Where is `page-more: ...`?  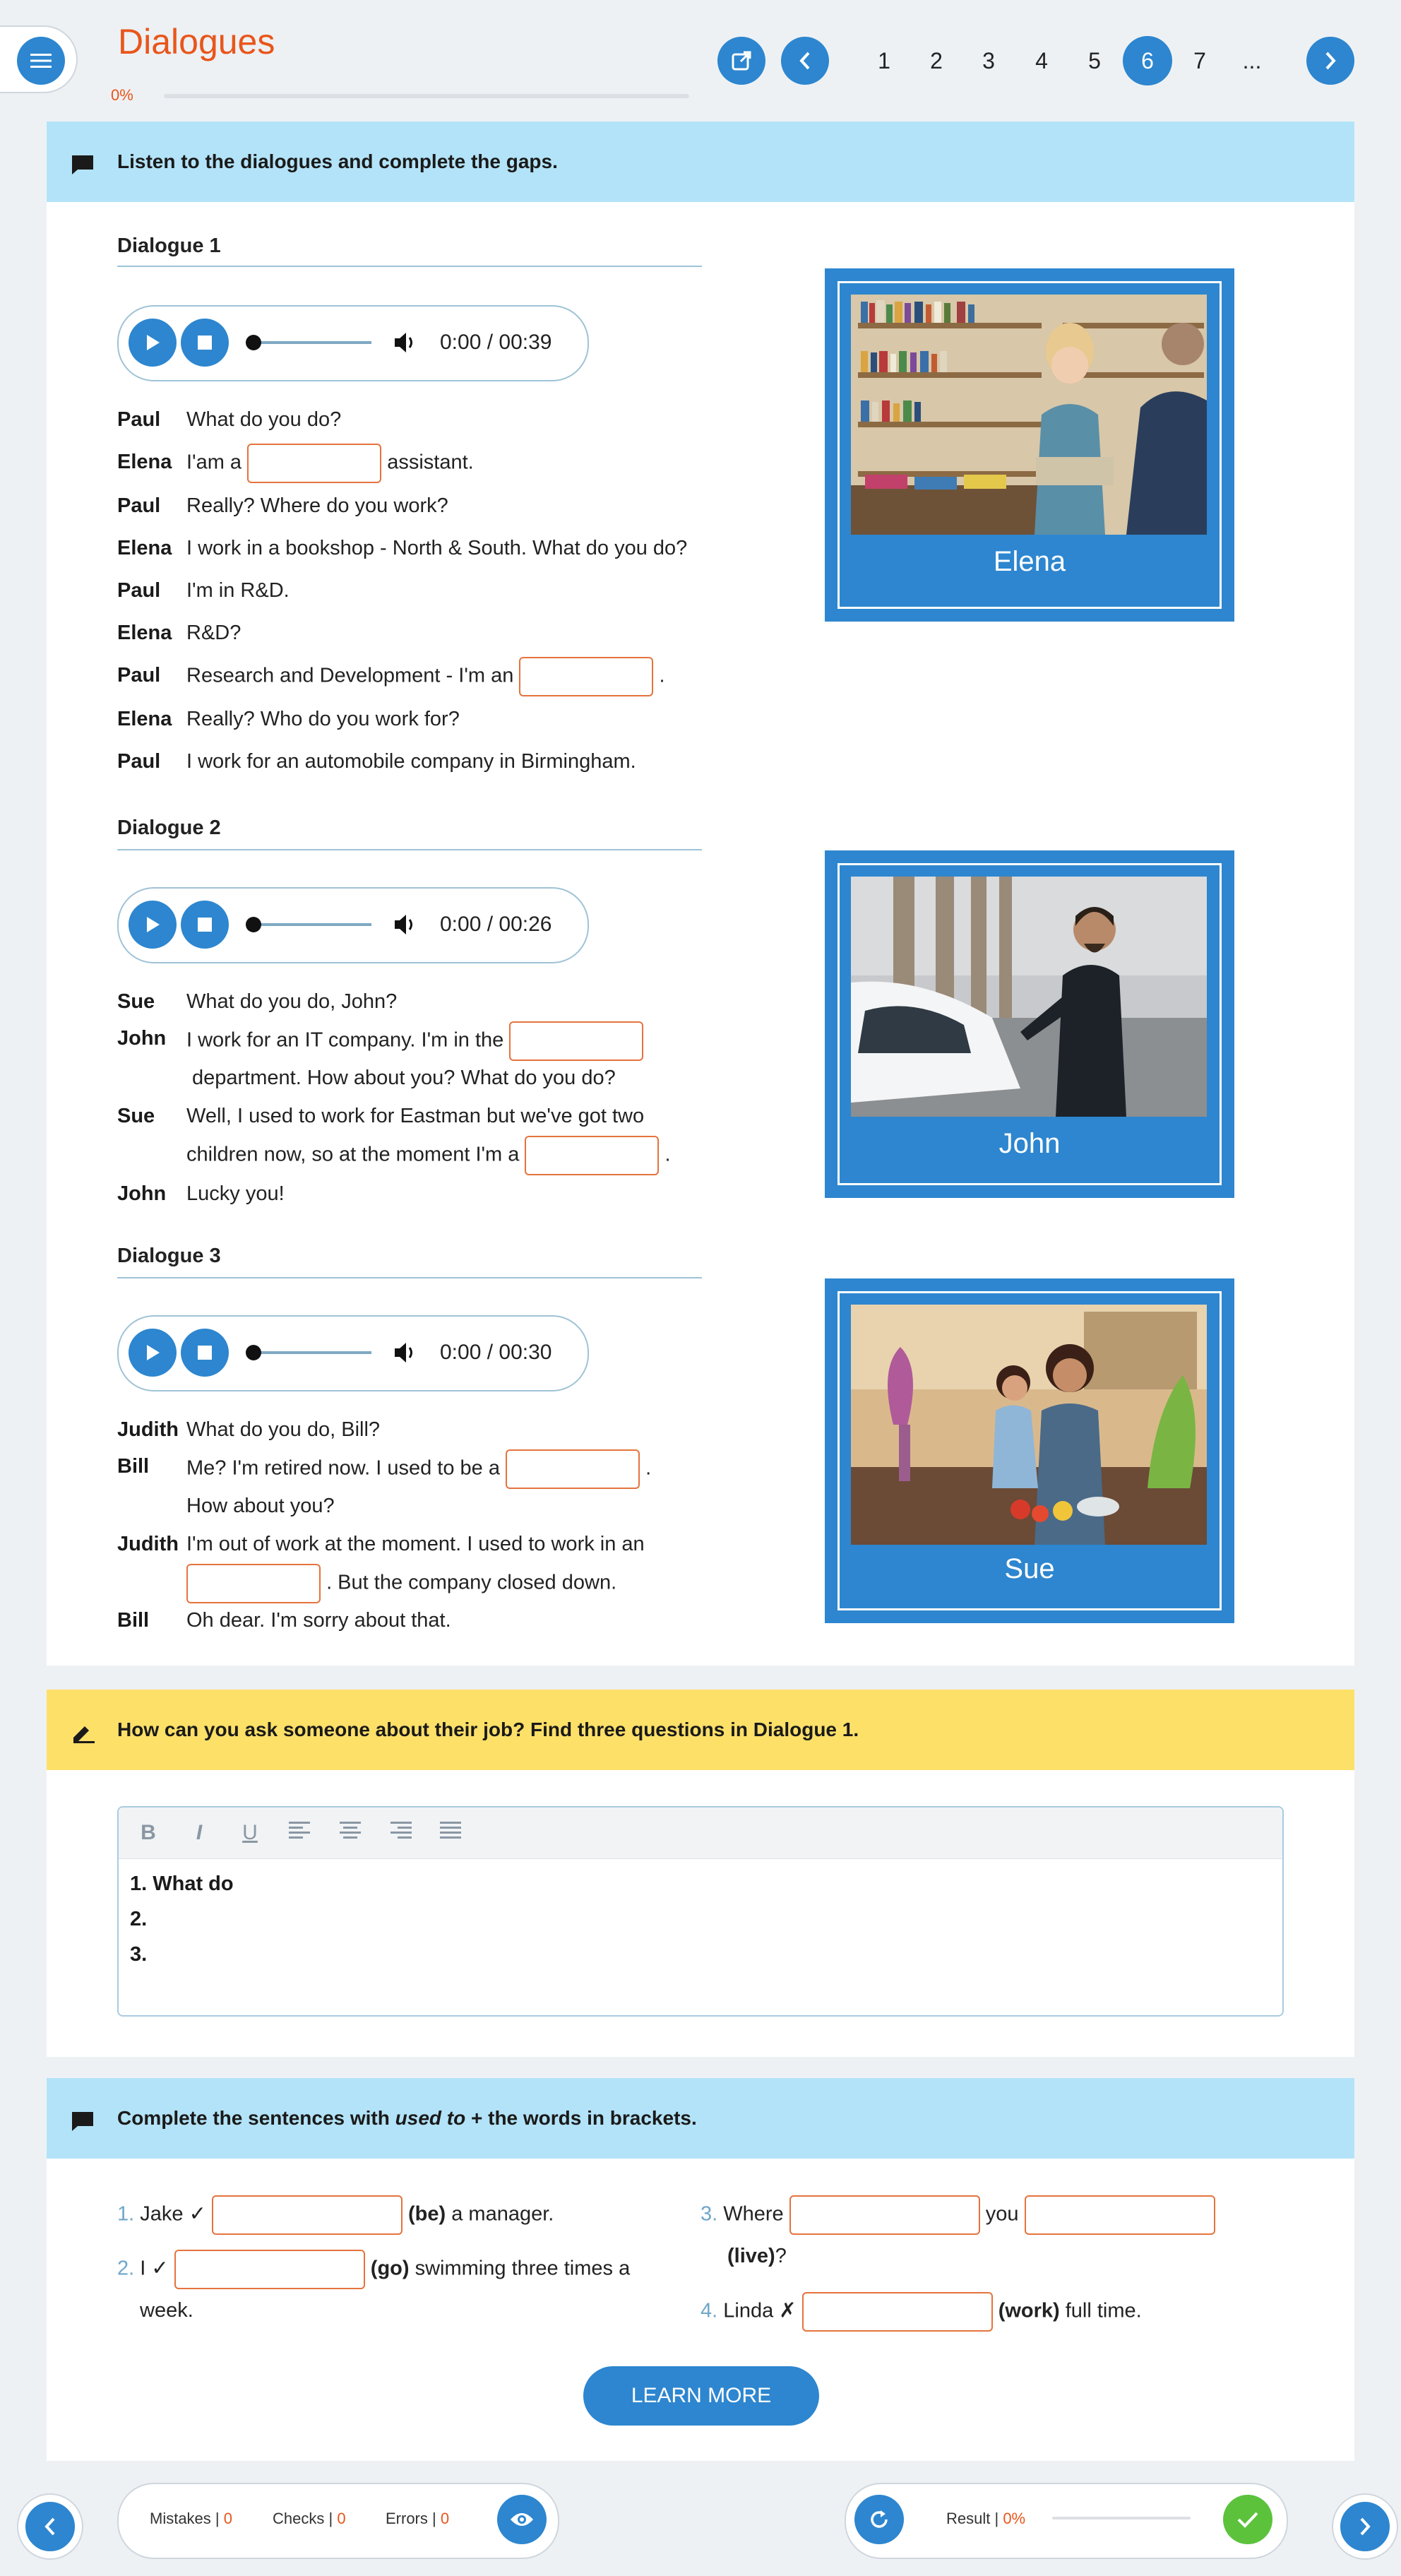
page-more: ... is located at coordinates (1252, 61).